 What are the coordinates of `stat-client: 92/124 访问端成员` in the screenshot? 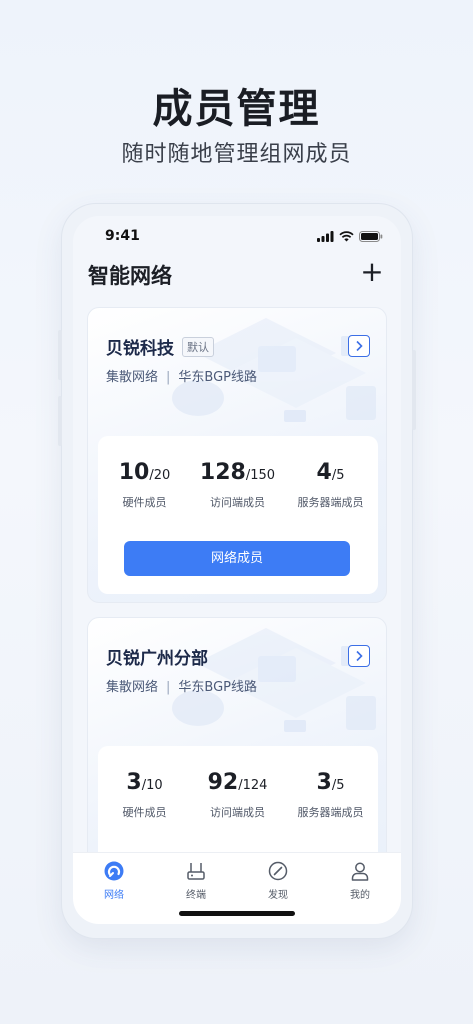 It's located at (237, 795).